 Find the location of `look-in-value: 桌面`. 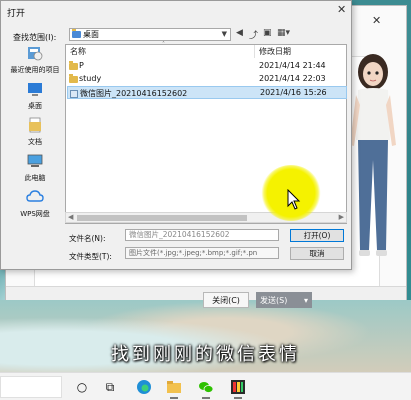

look-in-value: 桌面 is located at coordinates (91, 34).